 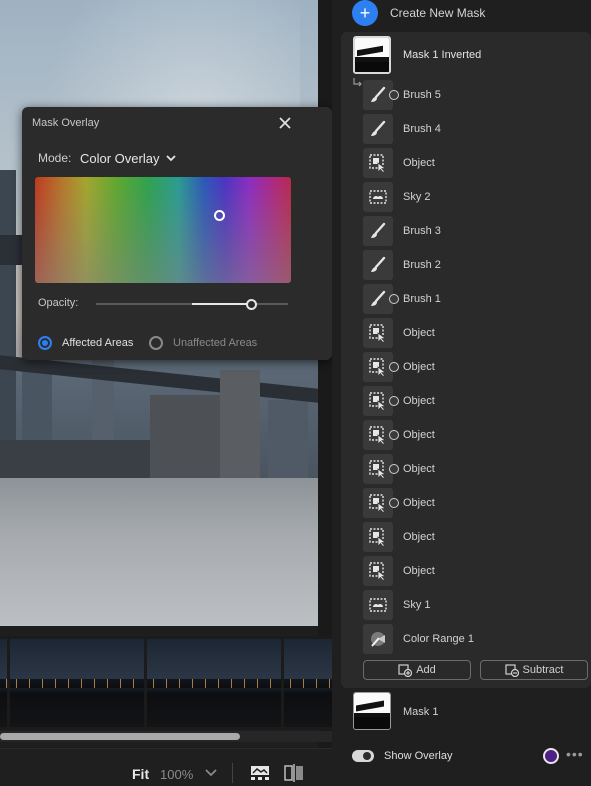 What do you see at coordinates (418, 13) in the screenshot?
I see `create-new-mask-button: + Create New Mask` at bounding box center [418, 13].